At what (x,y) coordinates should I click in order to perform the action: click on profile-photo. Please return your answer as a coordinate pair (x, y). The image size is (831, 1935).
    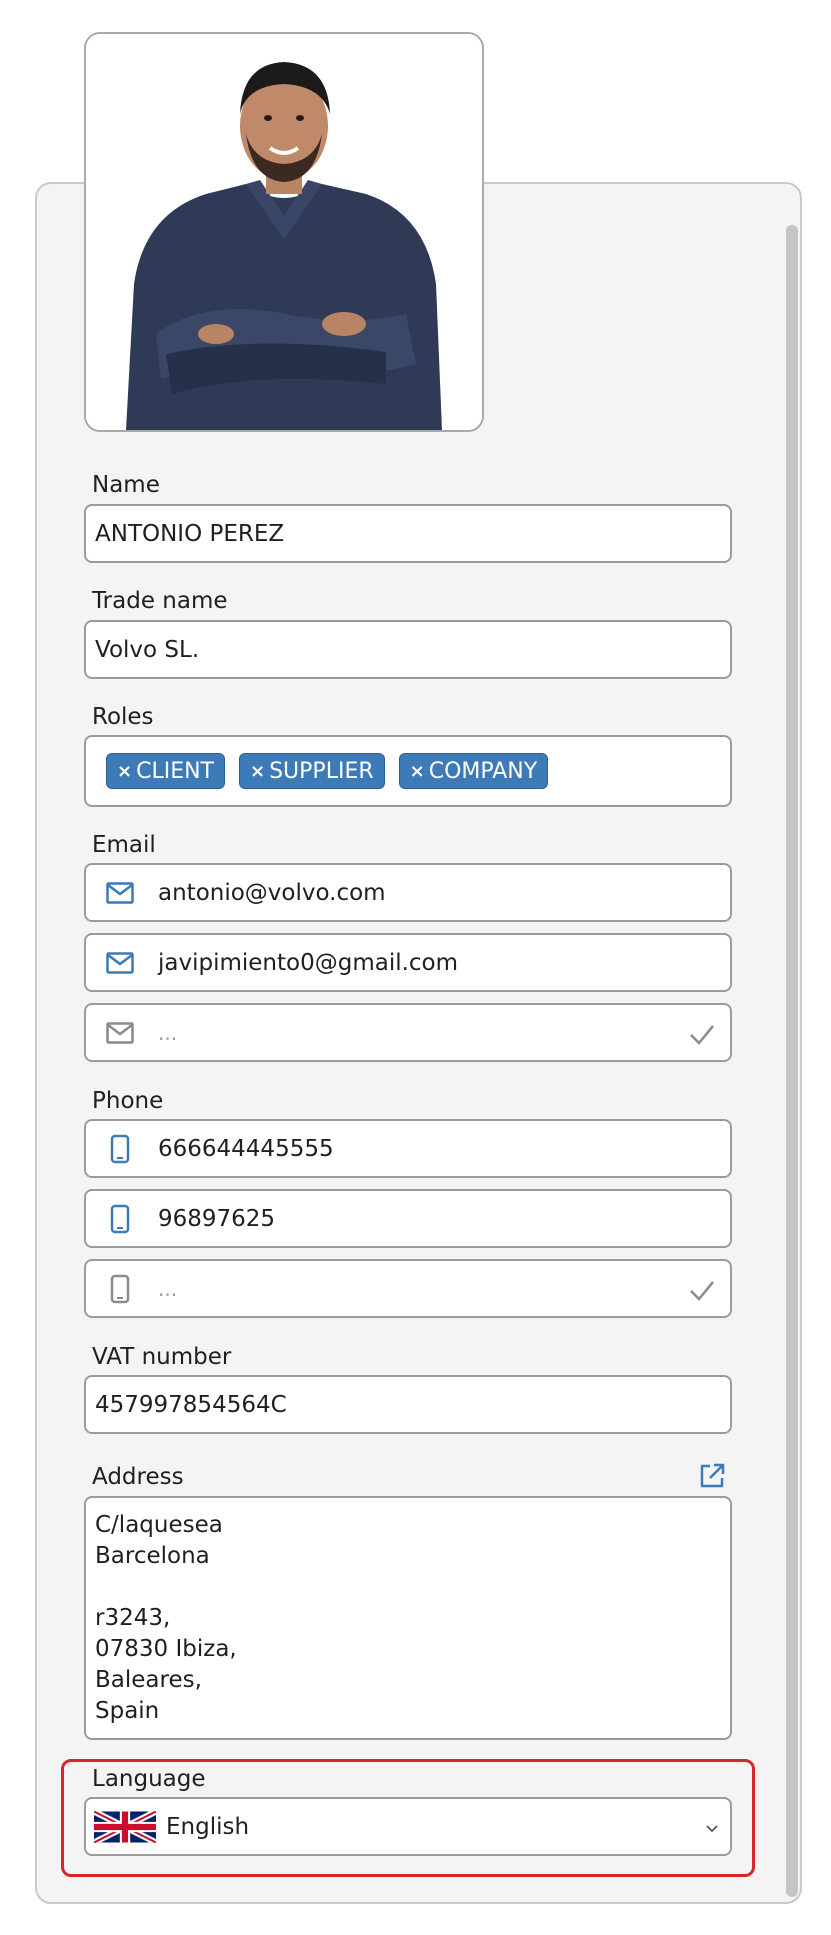
    Looking at the image, I should click on (284, 232).